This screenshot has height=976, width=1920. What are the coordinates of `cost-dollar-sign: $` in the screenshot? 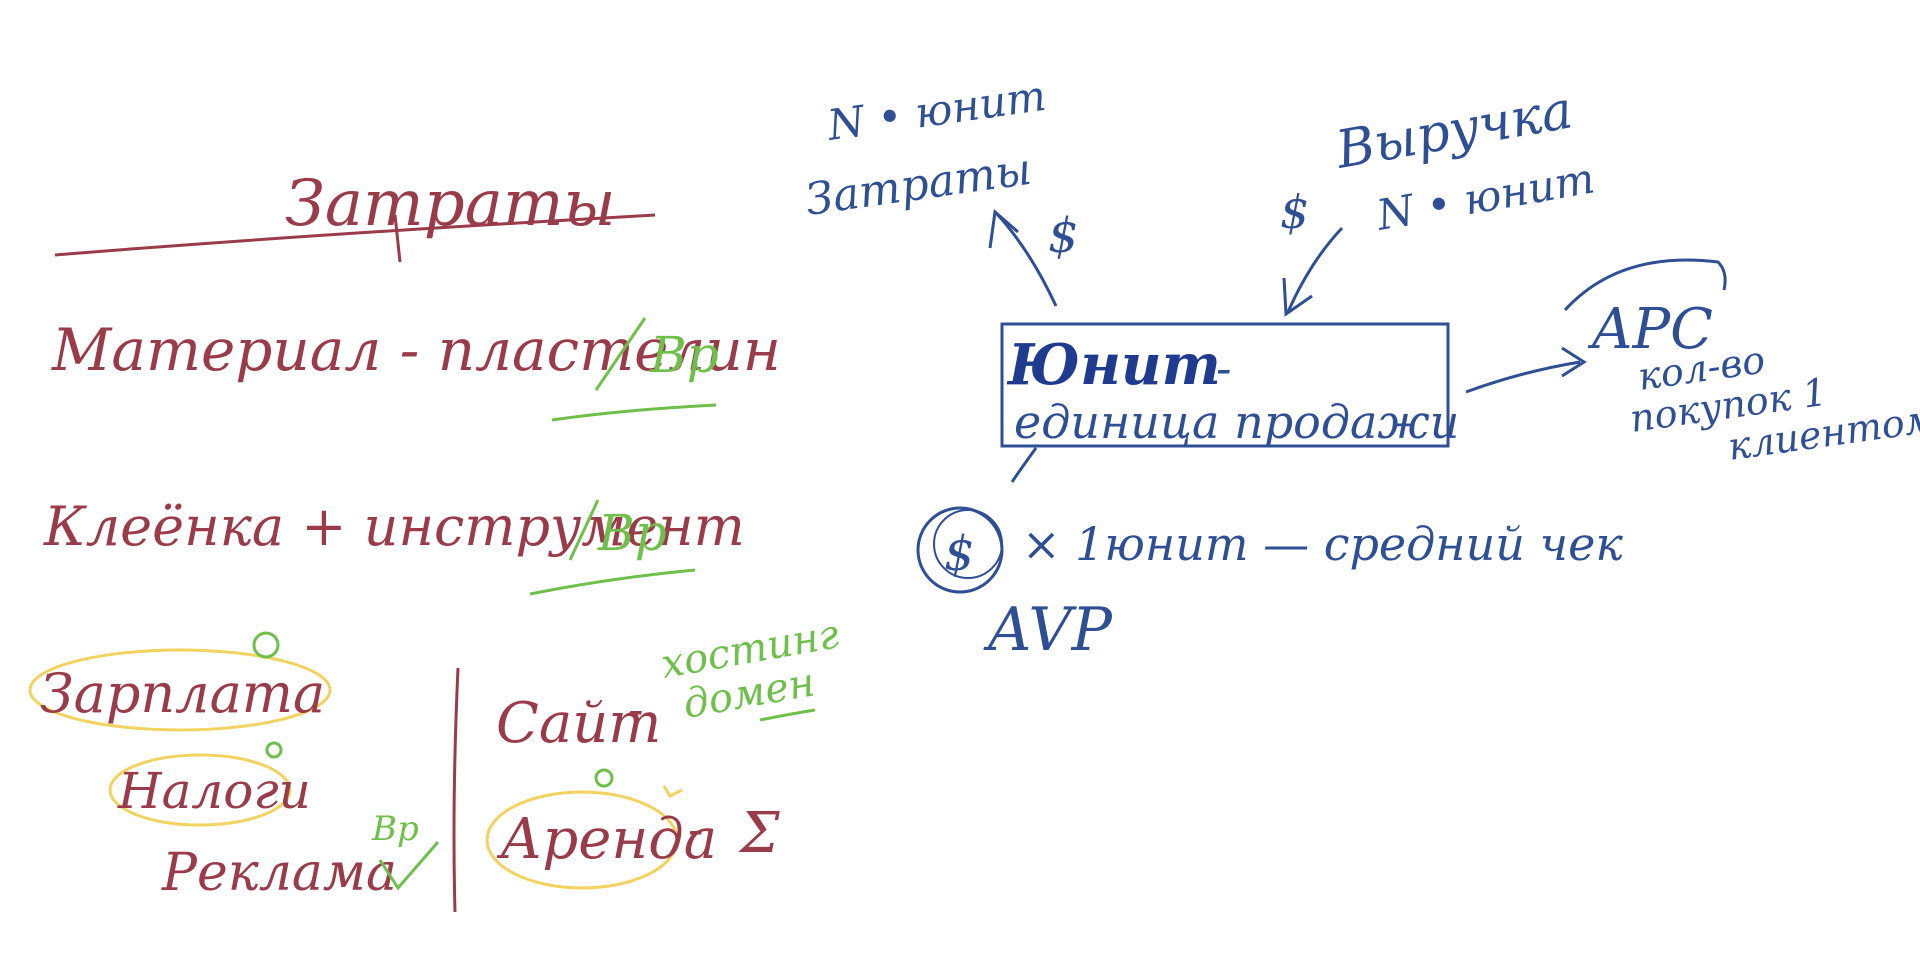 It's located at (1063, 236).